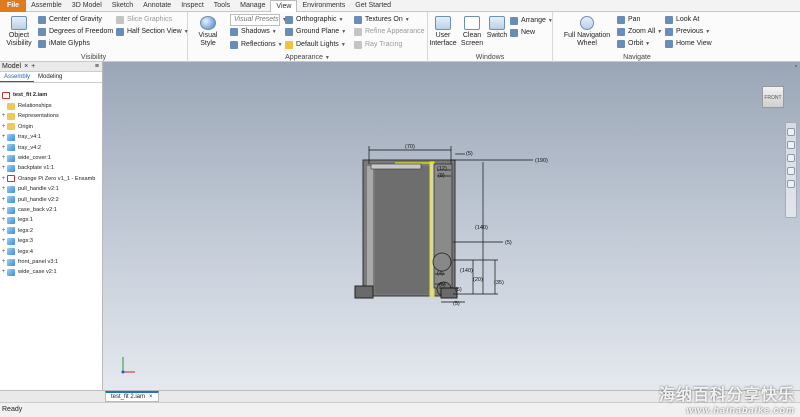 This screenshot has height=417, width=800. What do you see at coordinates (51, 241) in the screenshot?
I see `tree-item: + legs:3` at bounding box center [51, 241].